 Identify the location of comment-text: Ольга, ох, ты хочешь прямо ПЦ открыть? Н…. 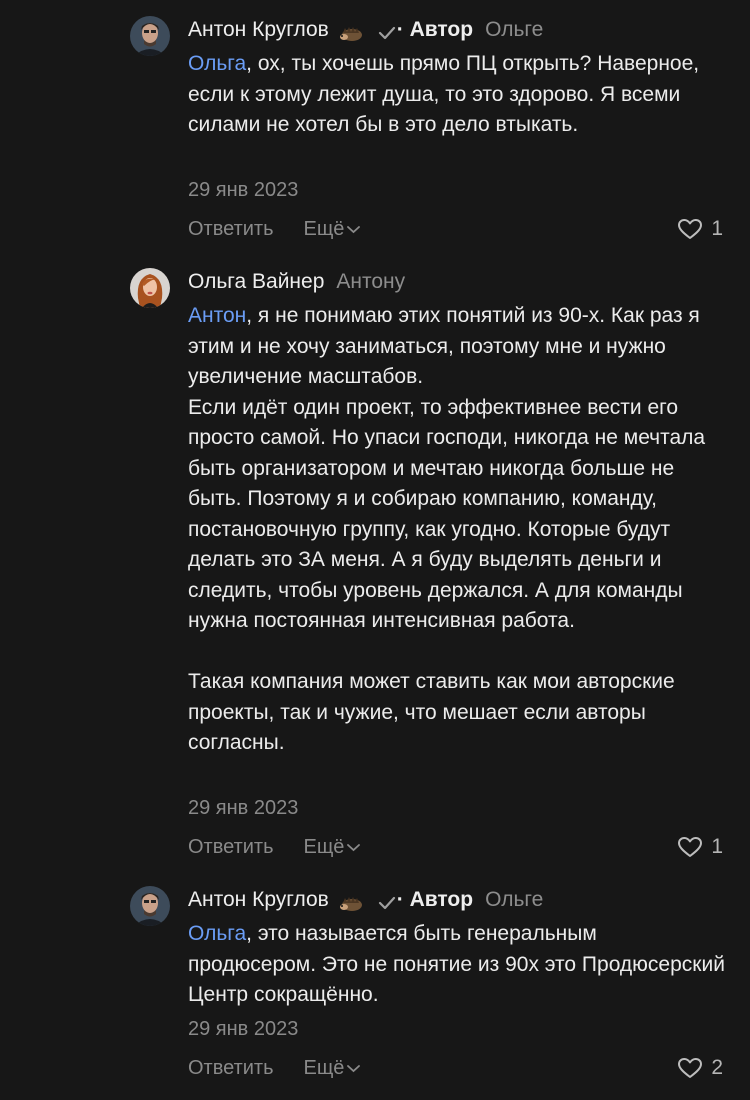
(458, 95).